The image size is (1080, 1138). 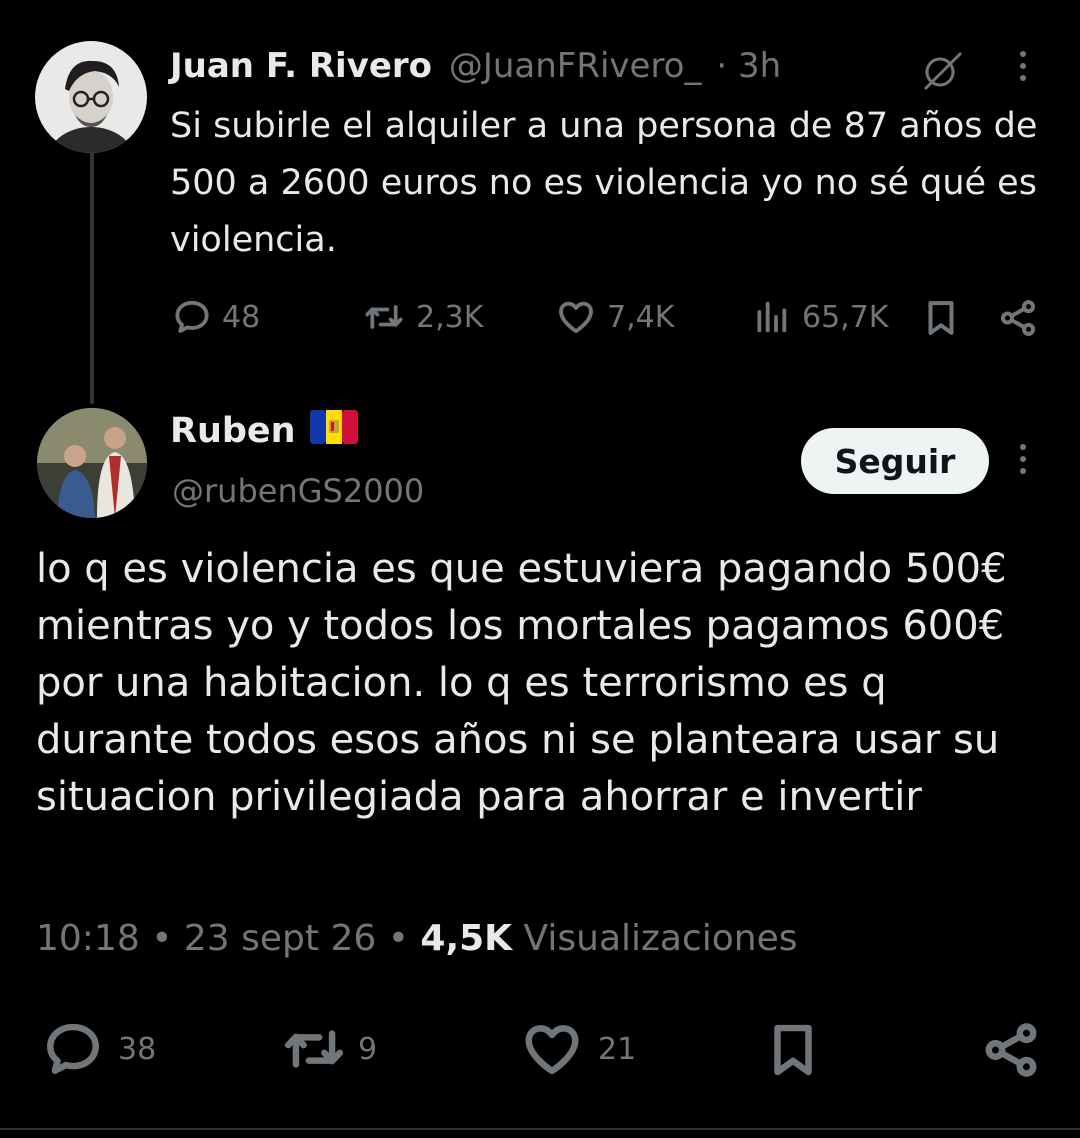 What do you see at coordinates (466, 938) in the screenshot?
I see `views-count: 4,5K` at bounding box center [466, 938].